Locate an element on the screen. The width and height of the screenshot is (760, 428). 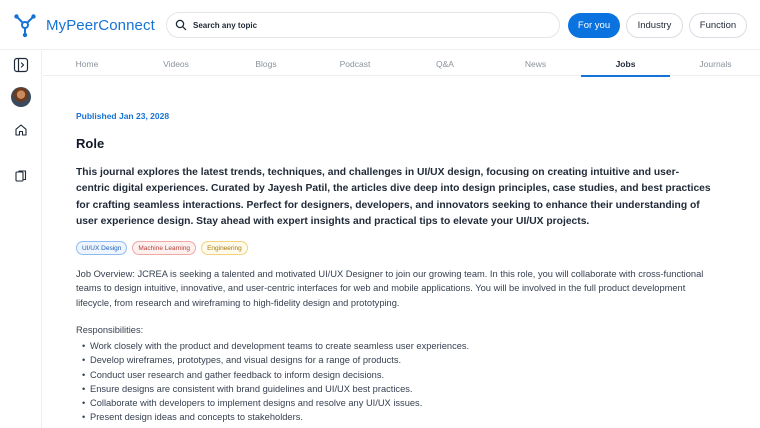
brand-logo: MyPeerConnect is located at coordinates (83, 25).